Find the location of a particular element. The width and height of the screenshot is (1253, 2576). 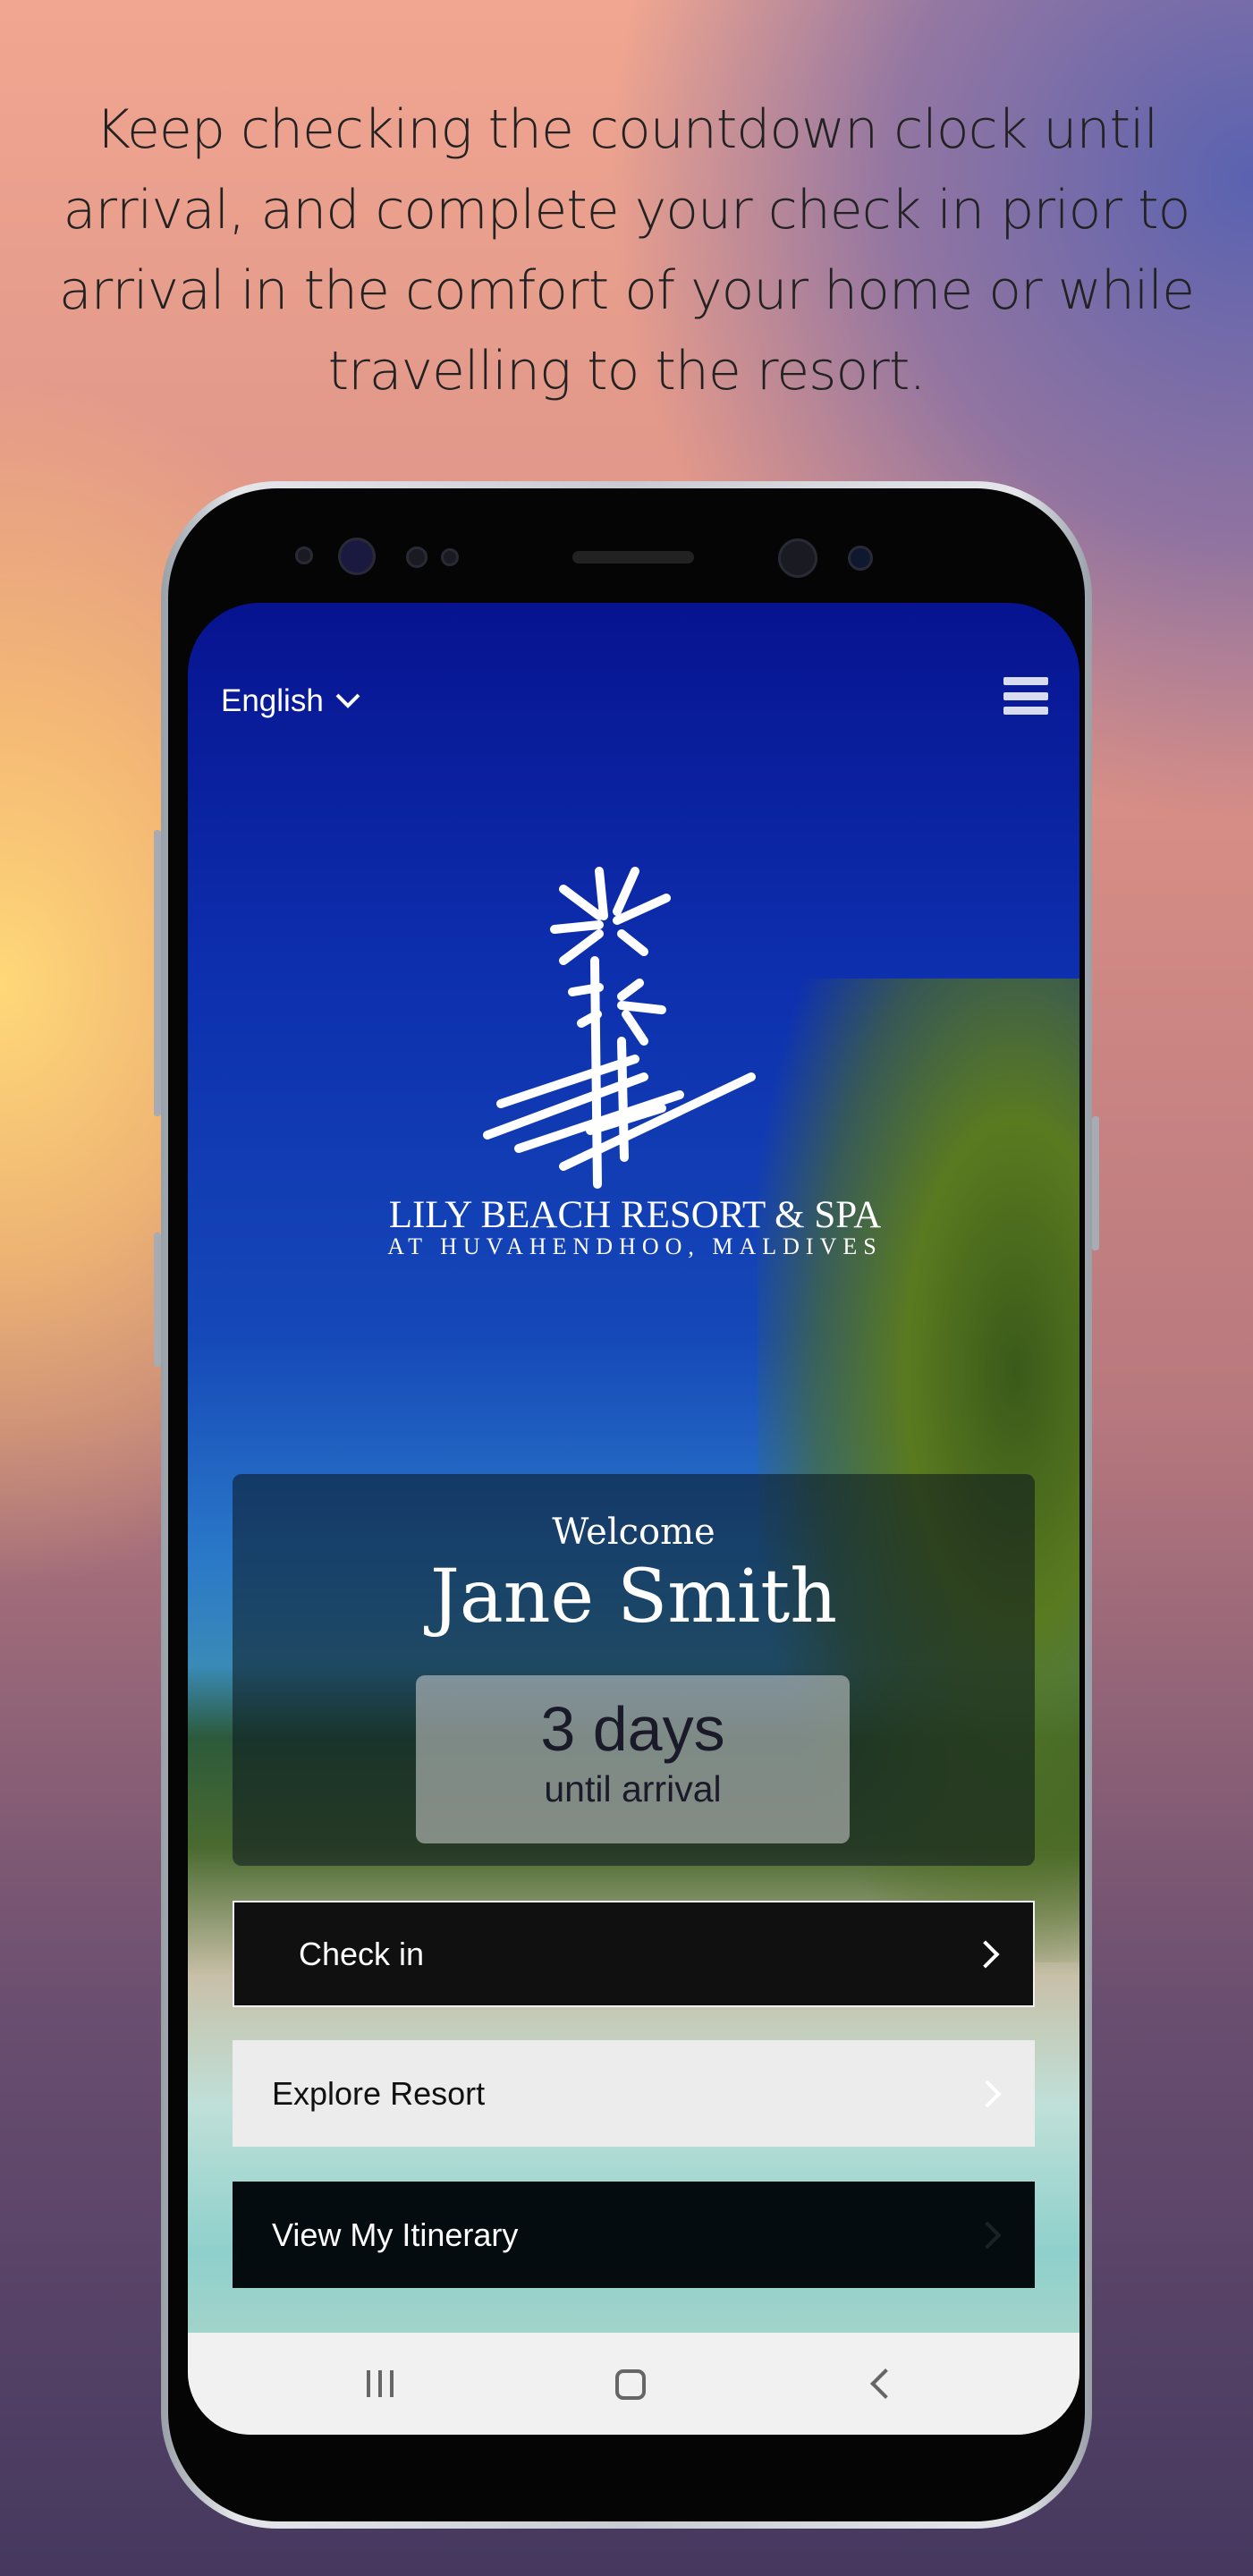

language-selector: English is located at coordinates (291, 701).